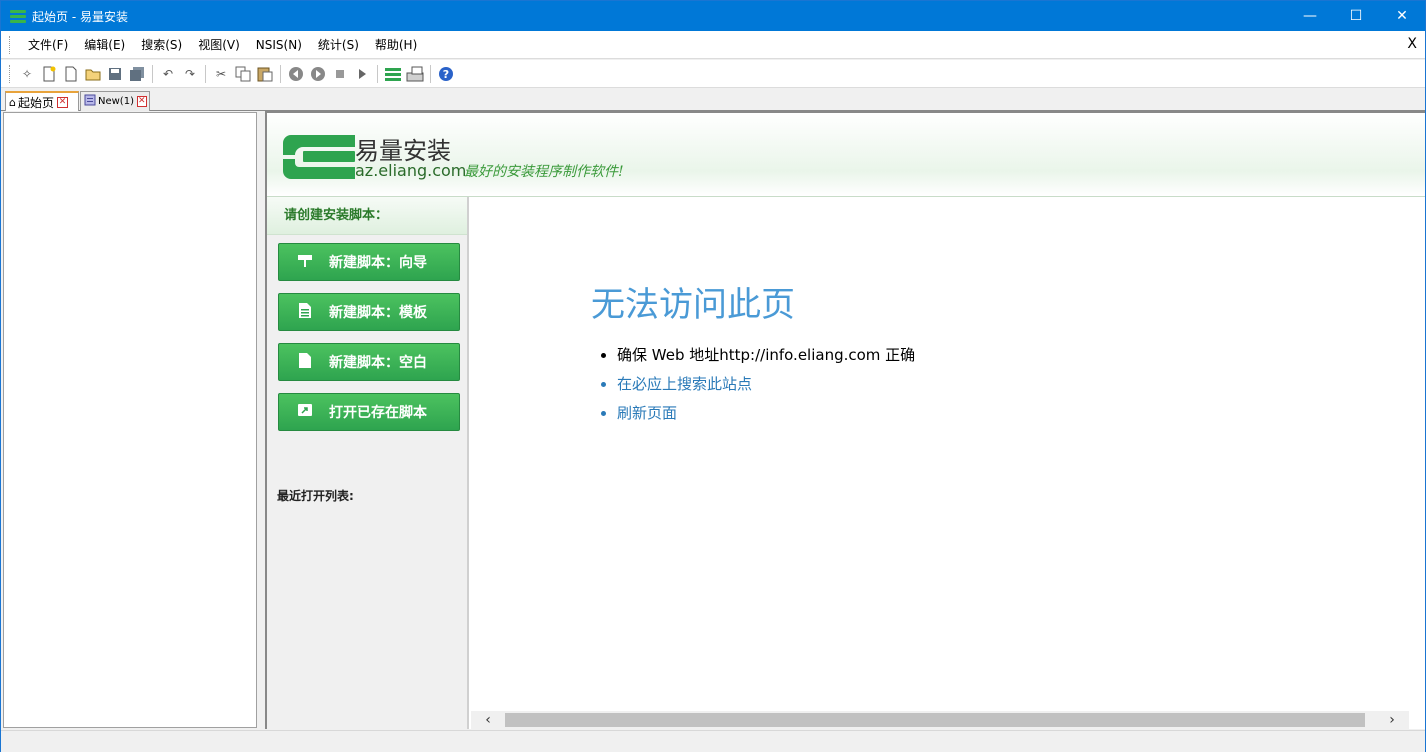 The width and height of the screenshot is (1426, 752). Describe the element at coordinates (35, 102) in the screenshot. I see `tab-label: 起始页` at that location.